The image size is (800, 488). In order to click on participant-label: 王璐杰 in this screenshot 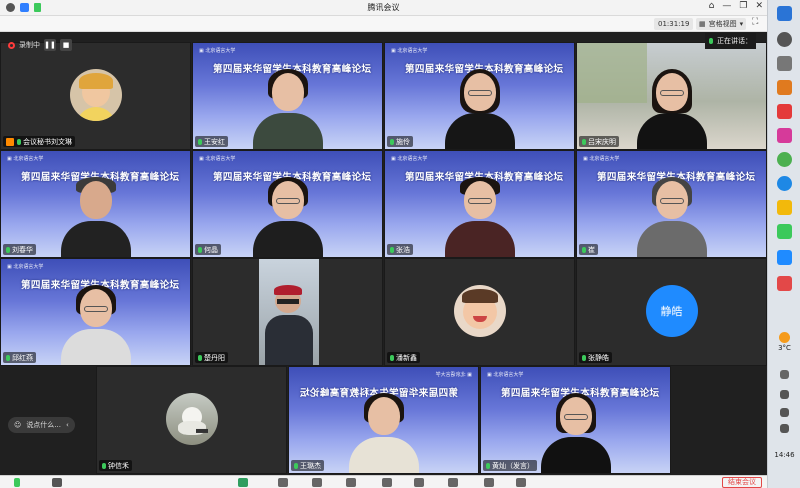, I will do `click(307, 465)`.